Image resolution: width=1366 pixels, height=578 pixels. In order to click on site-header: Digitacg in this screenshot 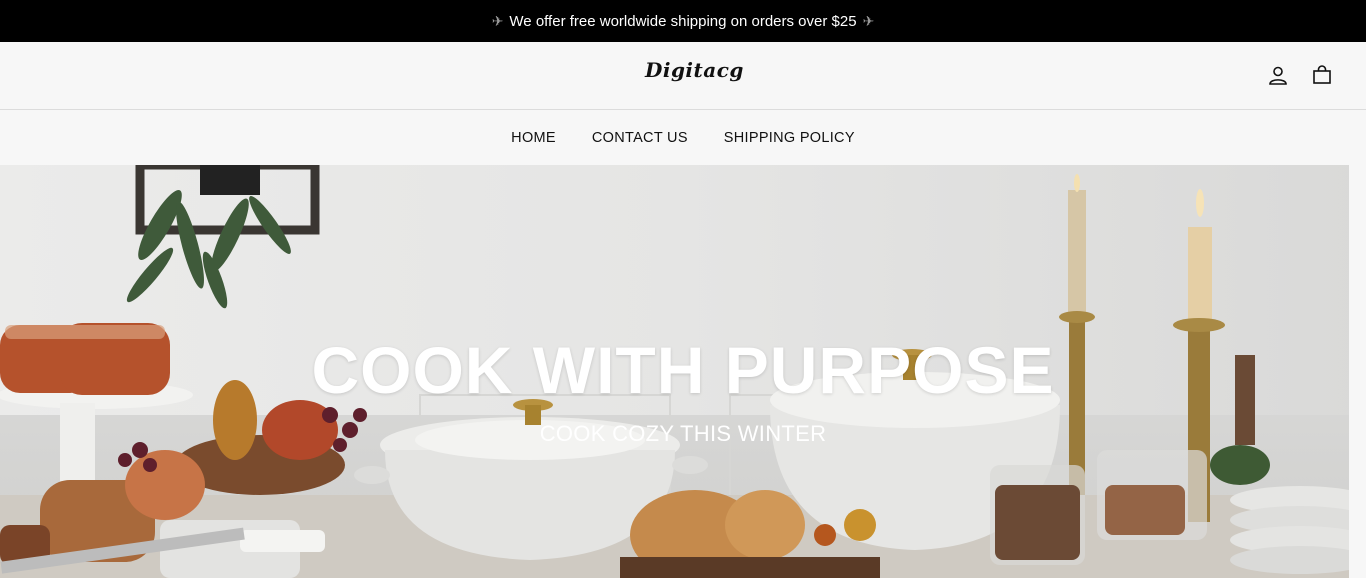, I will do `click(683, 76)`.